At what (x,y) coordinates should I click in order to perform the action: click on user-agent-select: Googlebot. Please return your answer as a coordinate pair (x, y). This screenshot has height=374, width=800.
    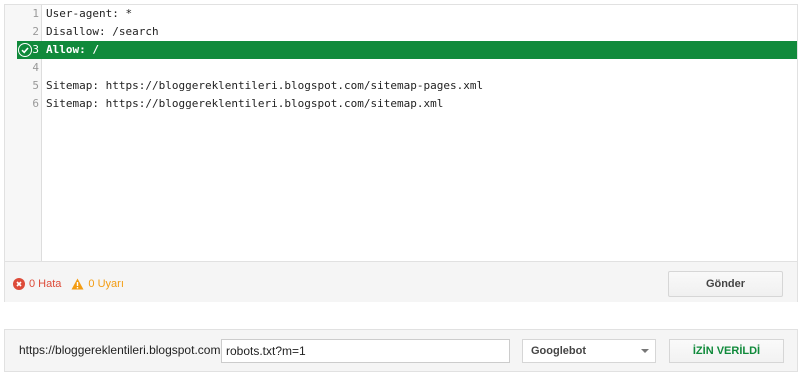
    Looking at the image, I should click on (589, 351).